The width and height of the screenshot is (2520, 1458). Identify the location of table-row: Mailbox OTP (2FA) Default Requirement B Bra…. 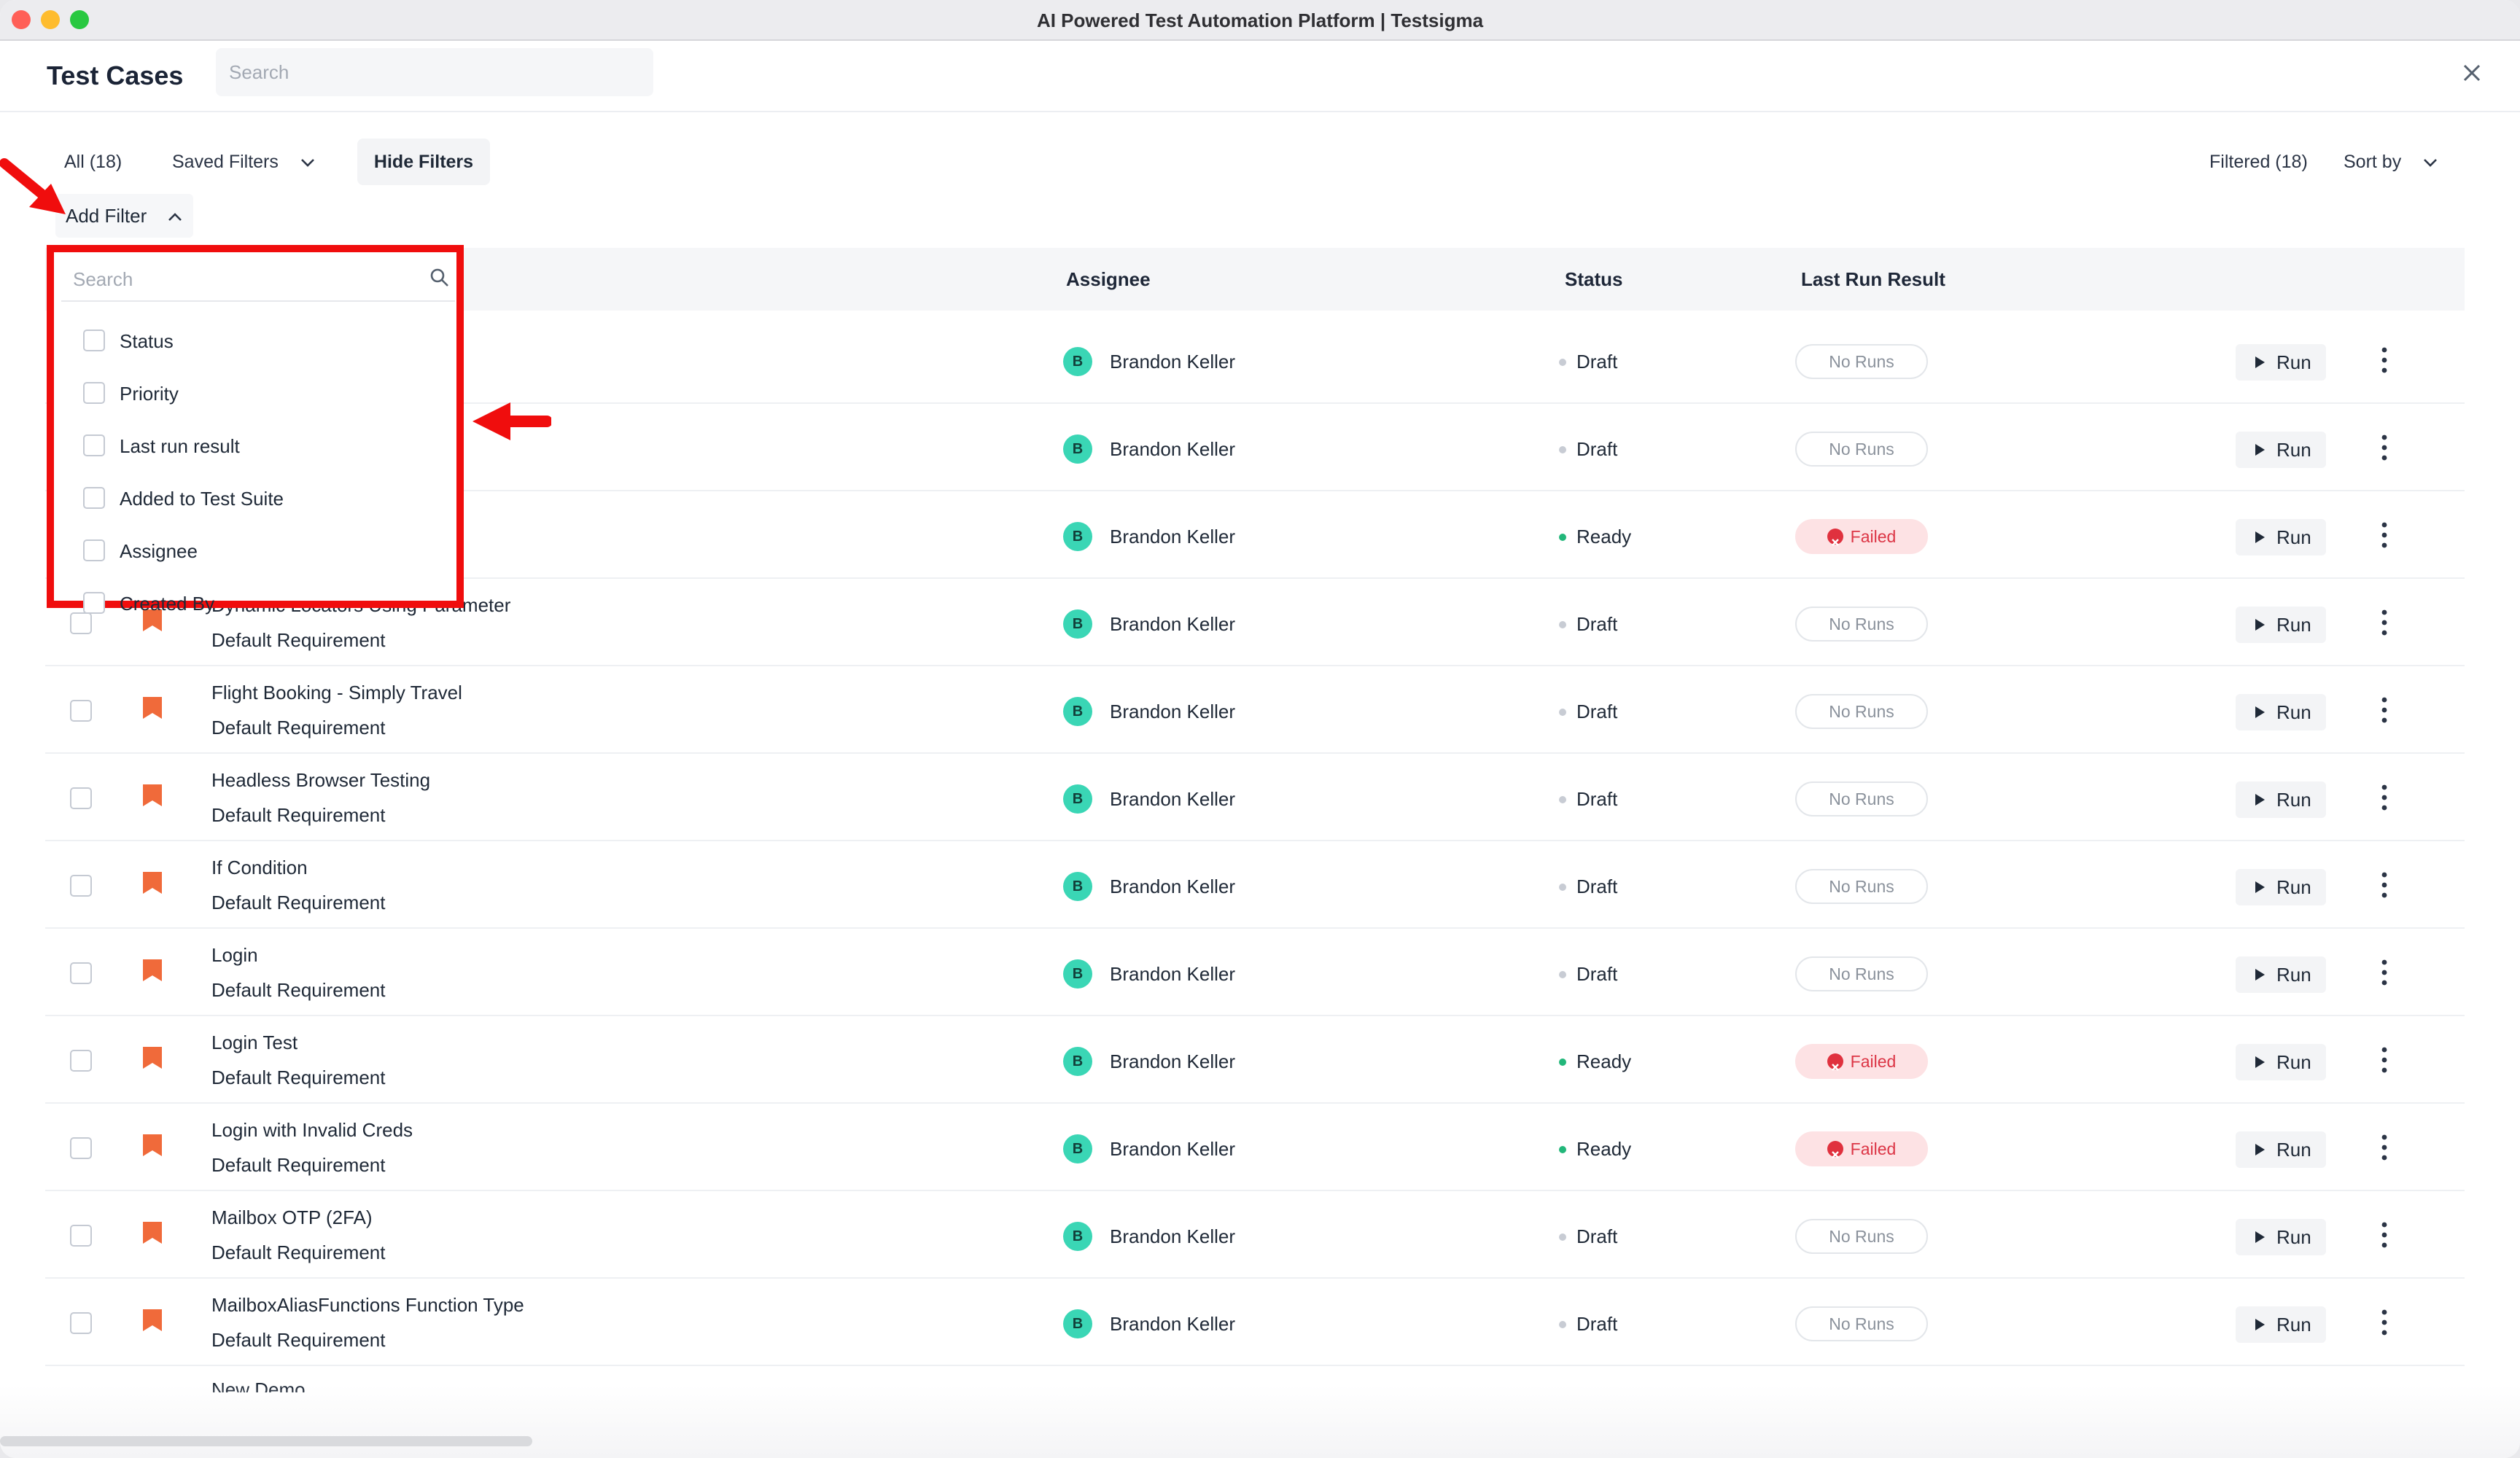
(1255, 1235).